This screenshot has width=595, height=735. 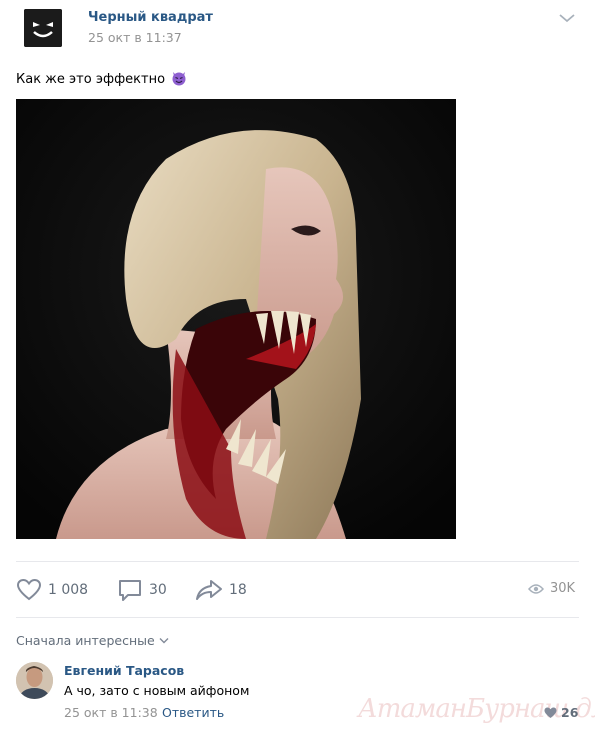 What do you see at coordinates (124, 670) in the screenshot?
I see `comment-author-link: Евгений Тарасов` at bounding box center [124, 670].